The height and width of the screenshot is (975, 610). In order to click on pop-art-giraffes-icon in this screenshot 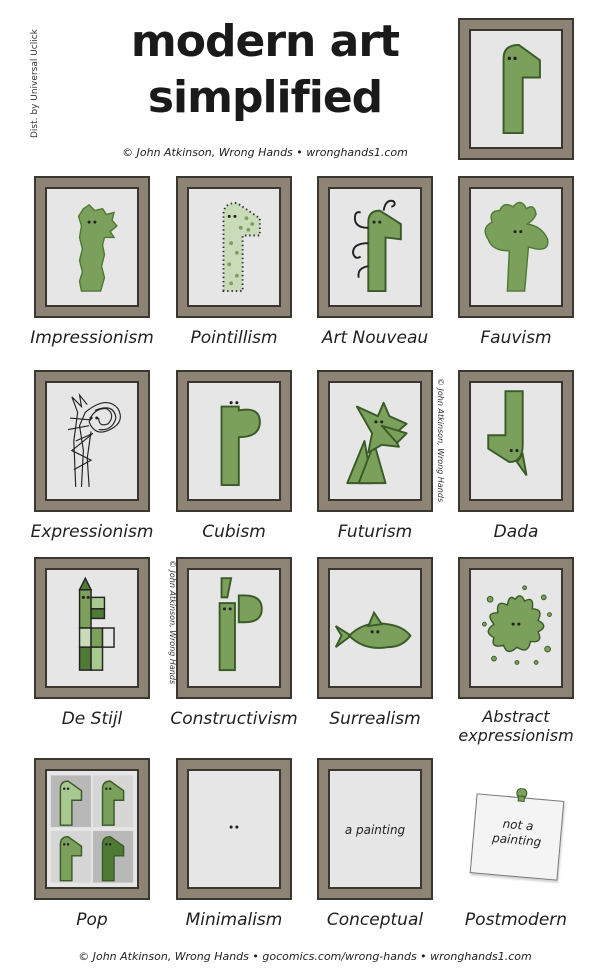, I will do `click(92, 829)`.